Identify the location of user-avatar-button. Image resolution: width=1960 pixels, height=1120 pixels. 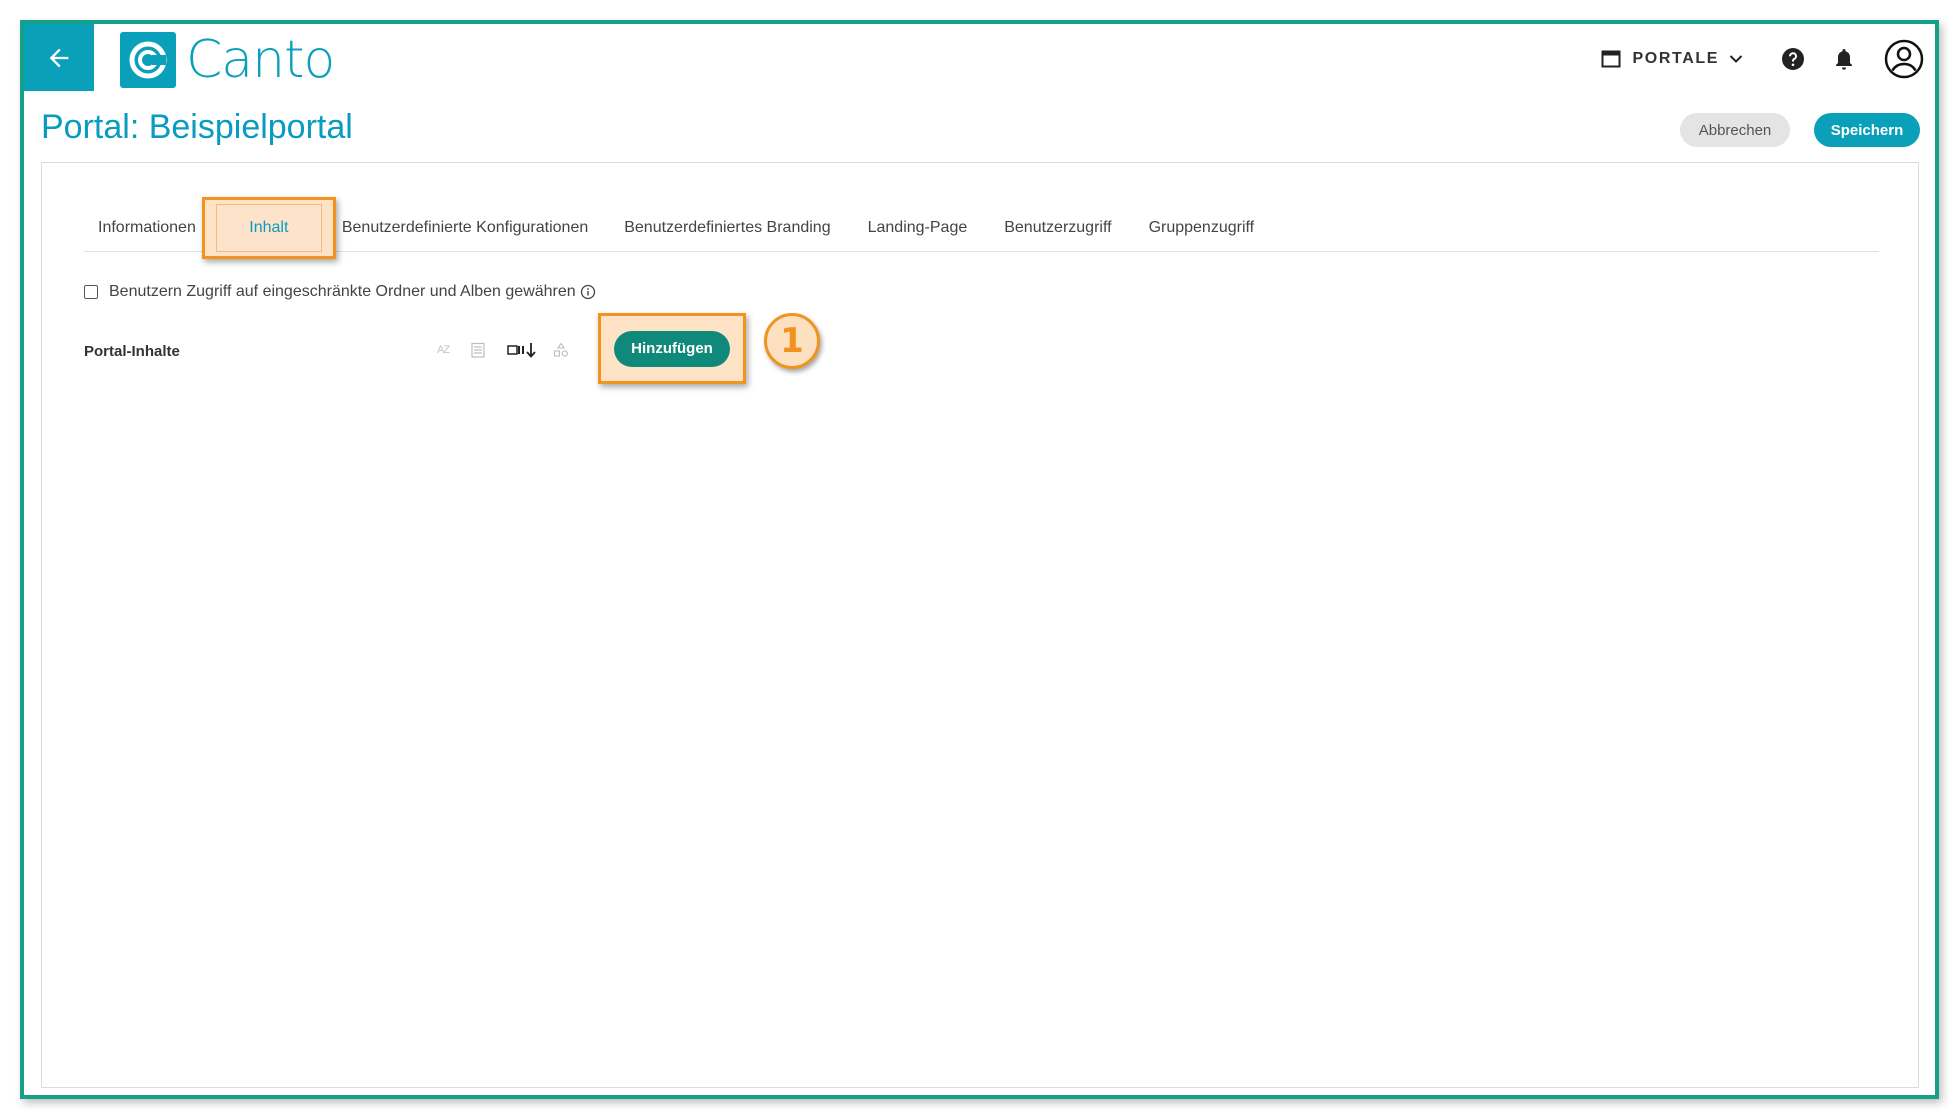
(1904, 59).